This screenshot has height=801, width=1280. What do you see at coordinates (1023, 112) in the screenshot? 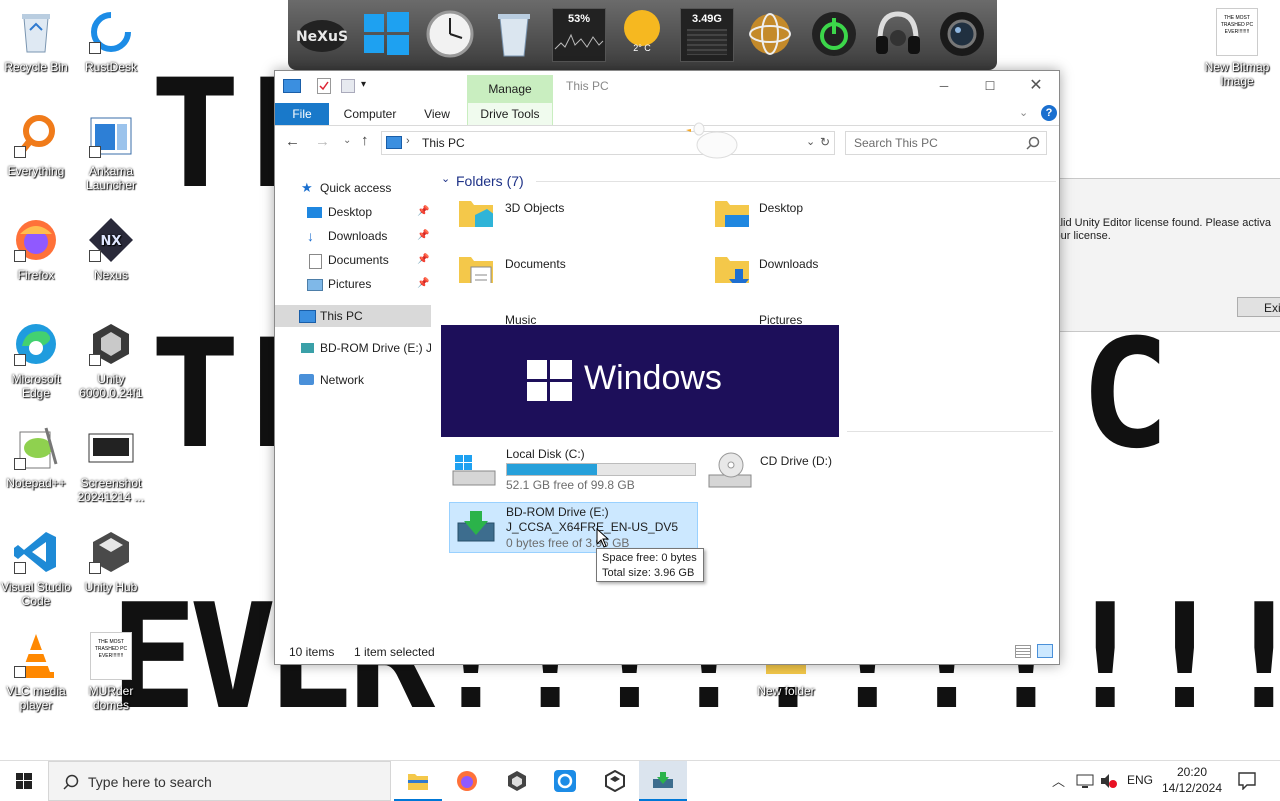
I see `ribbon-expand-icon: ⌄` at bounding box center [1023, 112].